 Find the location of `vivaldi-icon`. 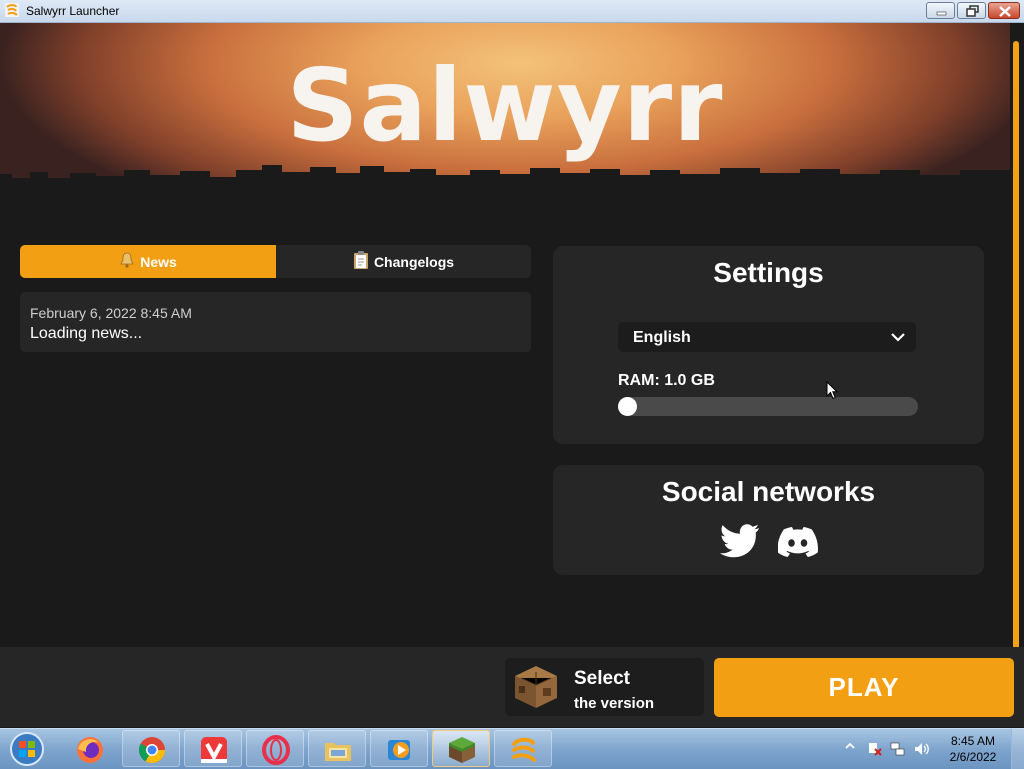

vivaldi-icon is located at coordinates (214, 750).